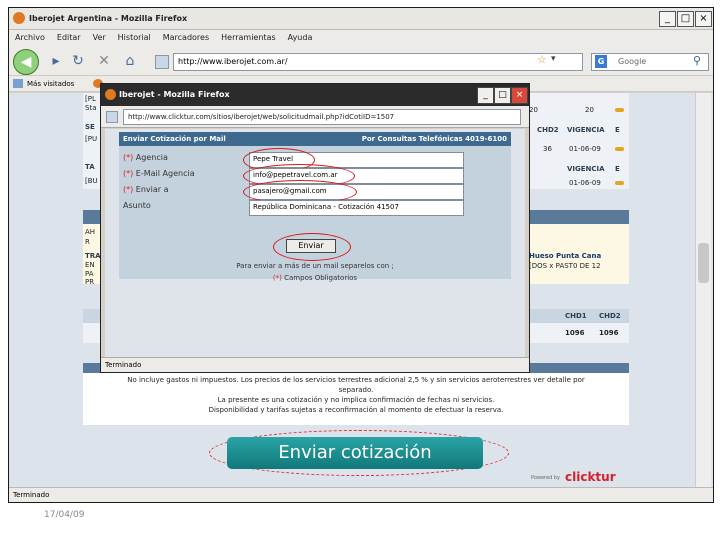 The height and width of the screenshot is (540, 720). I want to click on detail-frag: AH, so click(90, 232).